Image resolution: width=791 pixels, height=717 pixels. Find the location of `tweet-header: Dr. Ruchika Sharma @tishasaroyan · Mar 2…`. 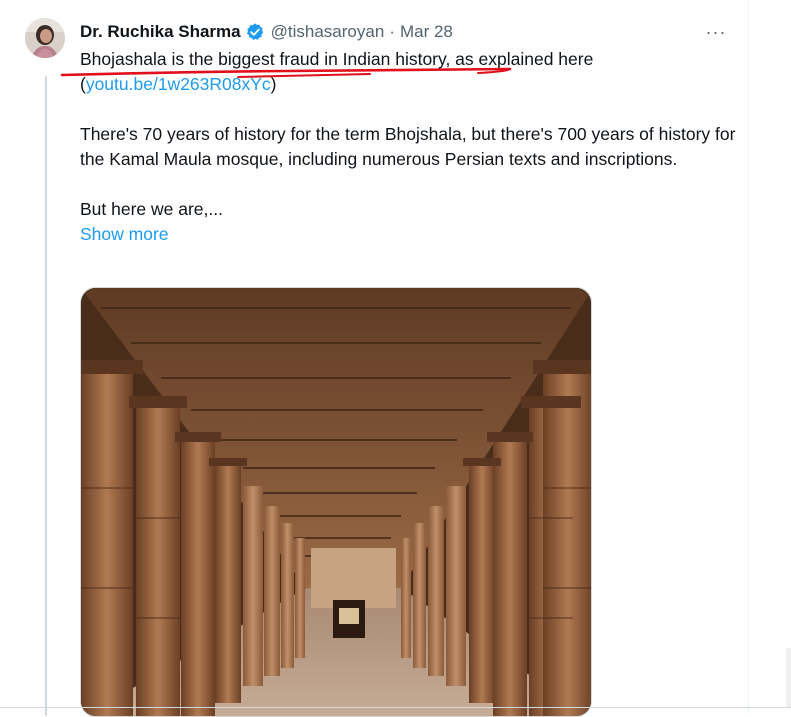

tweet-header: Dr. Ruchika Sharma @tishasaroyan · Mar 2… is located at coordinates (266, 32).